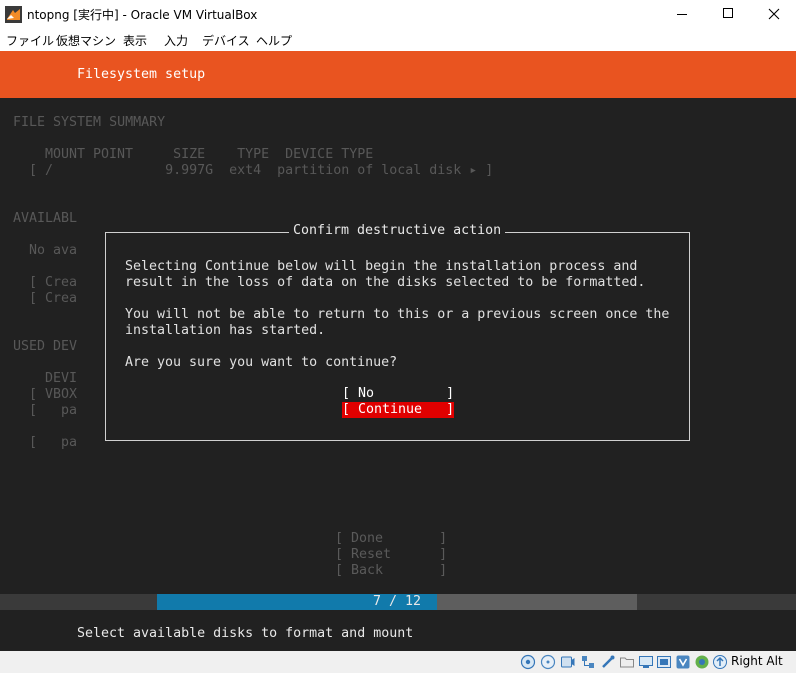 This screenshot has height=673, width=796. I want to click on no-button: [ No ], so click(398, 394).